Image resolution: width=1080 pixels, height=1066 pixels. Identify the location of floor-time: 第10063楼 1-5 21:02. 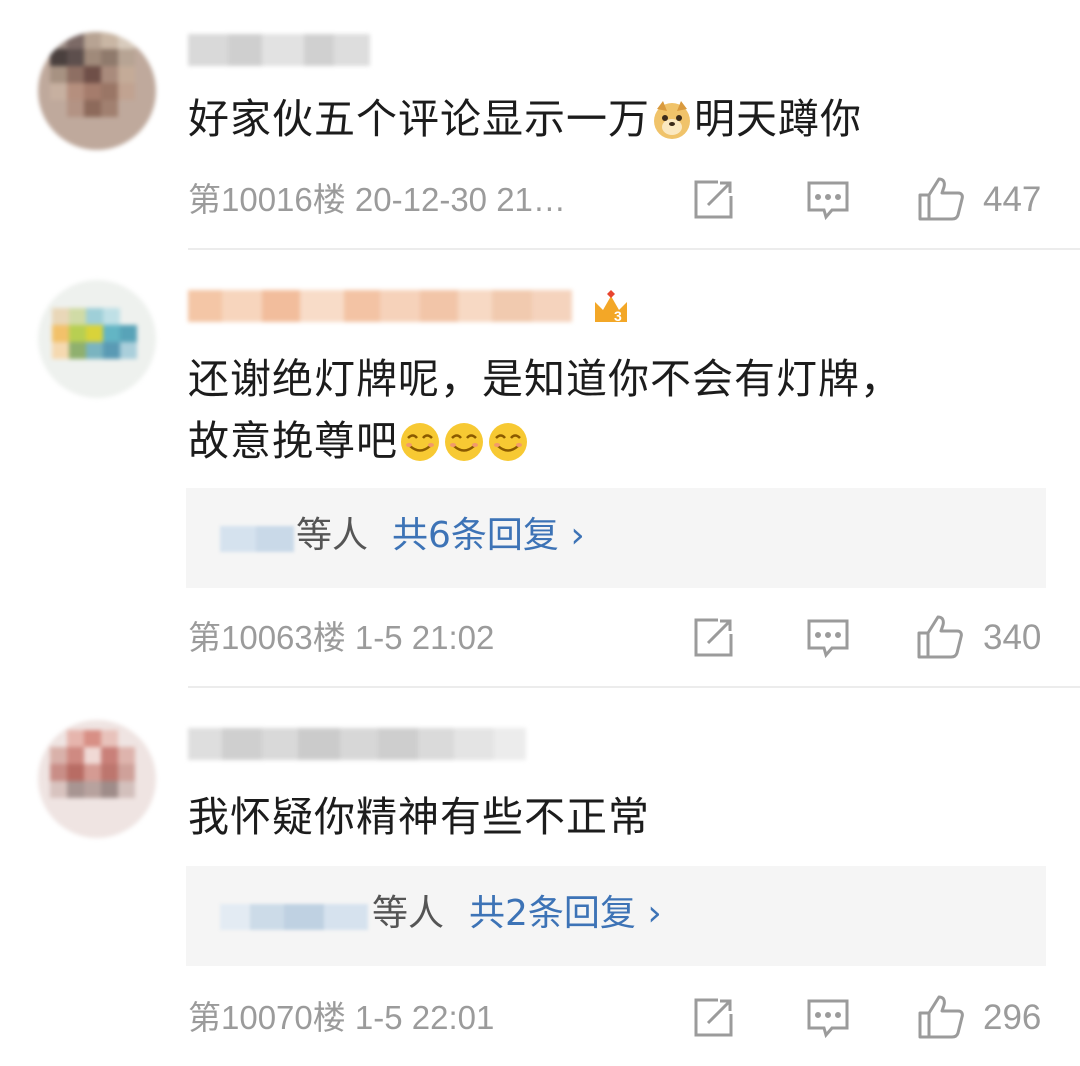
(341, 637).